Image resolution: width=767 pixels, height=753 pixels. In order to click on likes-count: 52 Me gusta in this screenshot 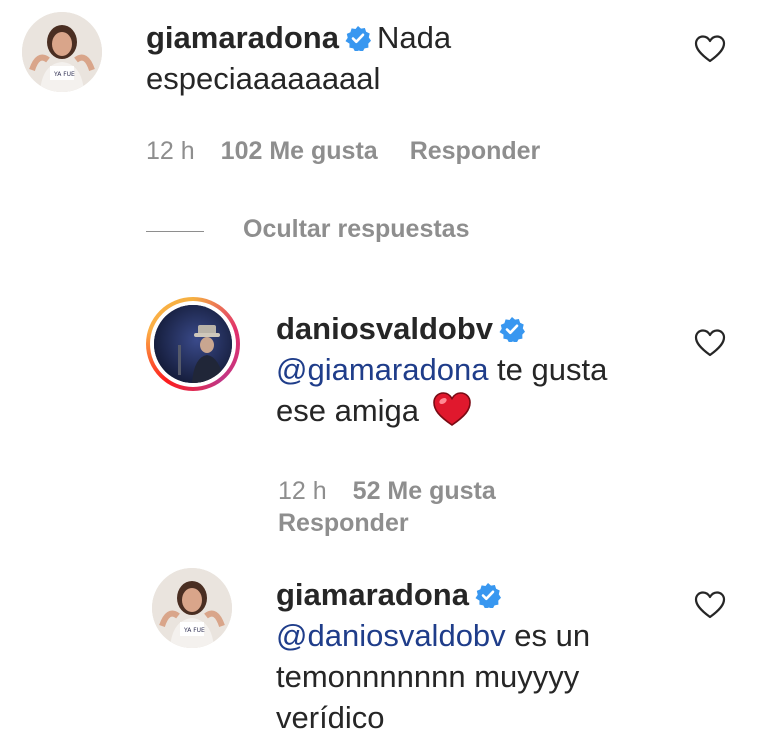, I will do `click(424, 491)`.